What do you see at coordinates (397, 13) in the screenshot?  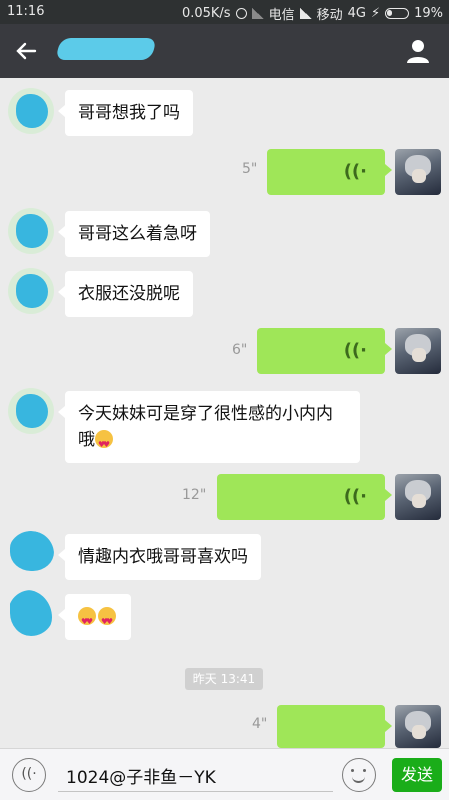 I see `battery-icon` at bounding box center [397, 13].